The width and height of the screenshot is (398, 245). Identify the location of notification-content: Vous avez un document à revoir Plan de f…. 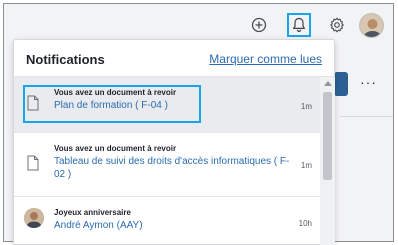
(176, 99).